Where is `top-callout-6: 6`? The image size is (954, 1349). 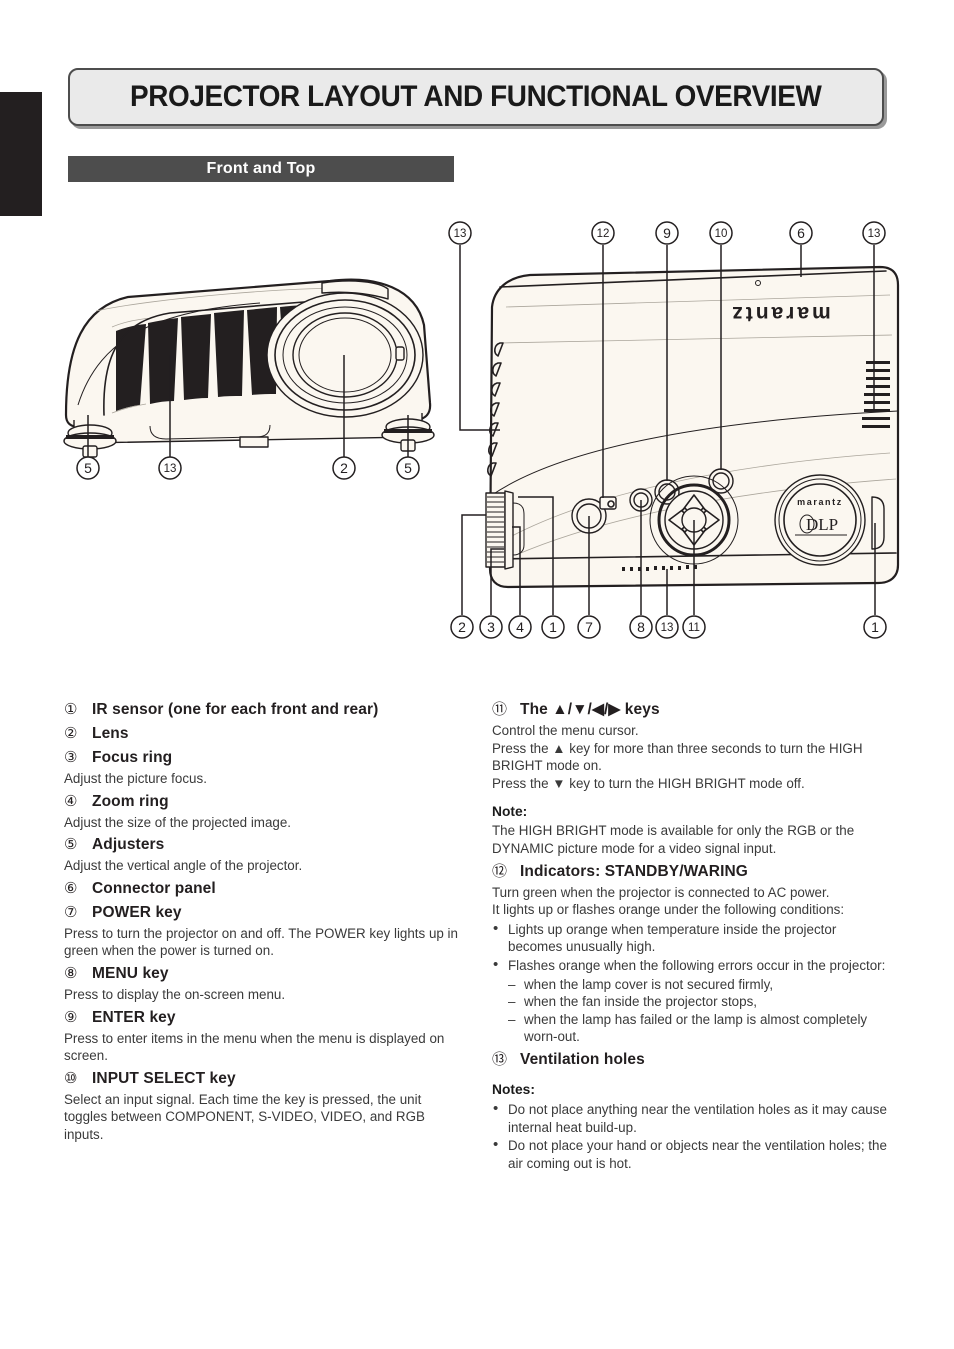
top-callout-6: 6 is located at coordinates (801, 233).